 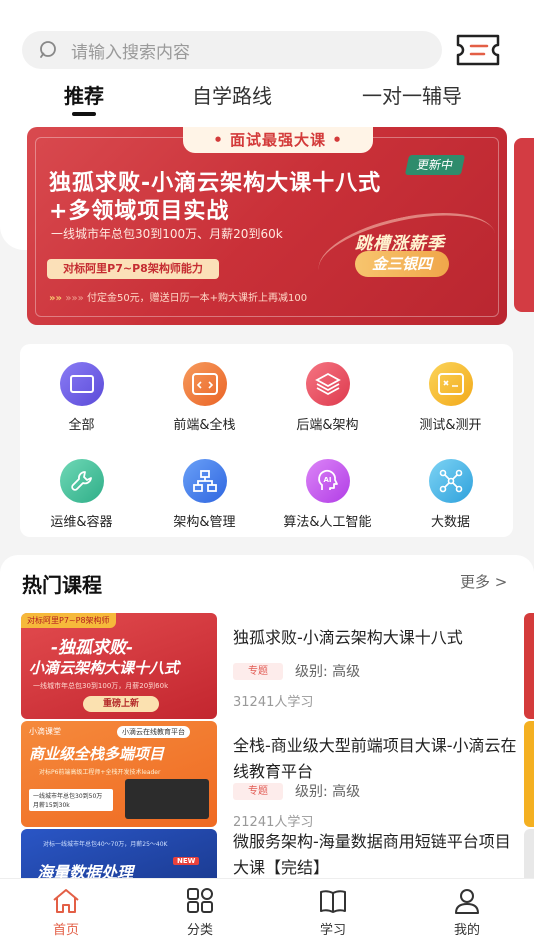 I want to click on nav-home: 首页, so click(x=66, y=912).